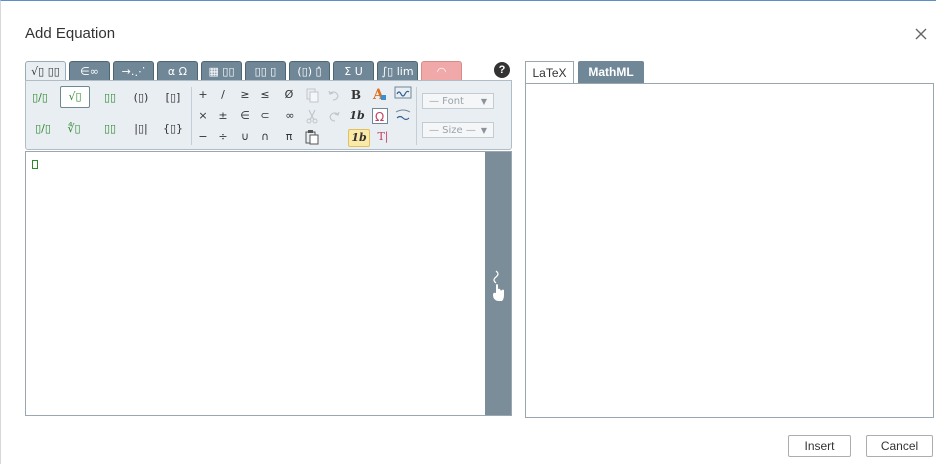 The height and width of the screenshot is (464, 936). I want to click on tab-symbols: ∈∞, so click(89, 71).